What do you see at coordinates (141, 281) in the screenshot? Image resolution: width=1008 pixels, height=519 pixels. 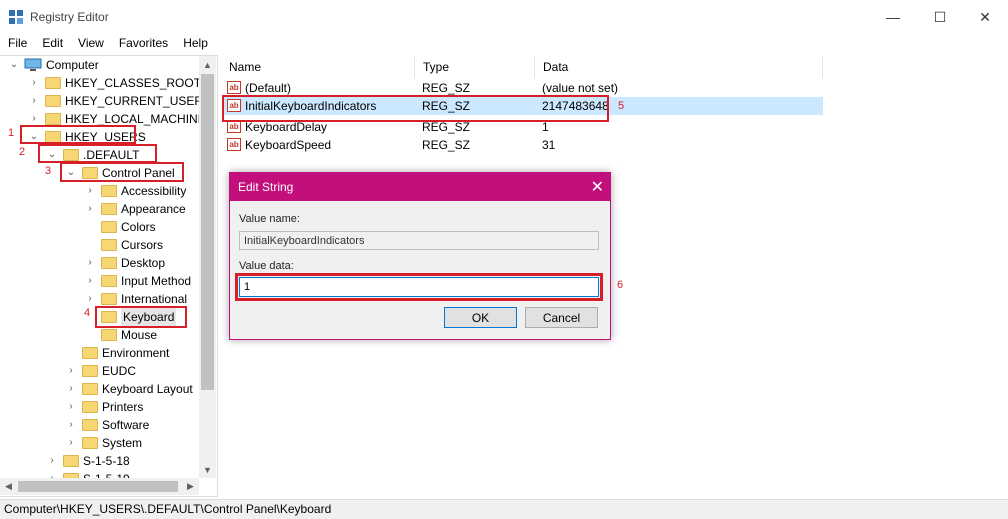 I see `tree-item-input-method: › Input Method` at bounding box center [141, 281].